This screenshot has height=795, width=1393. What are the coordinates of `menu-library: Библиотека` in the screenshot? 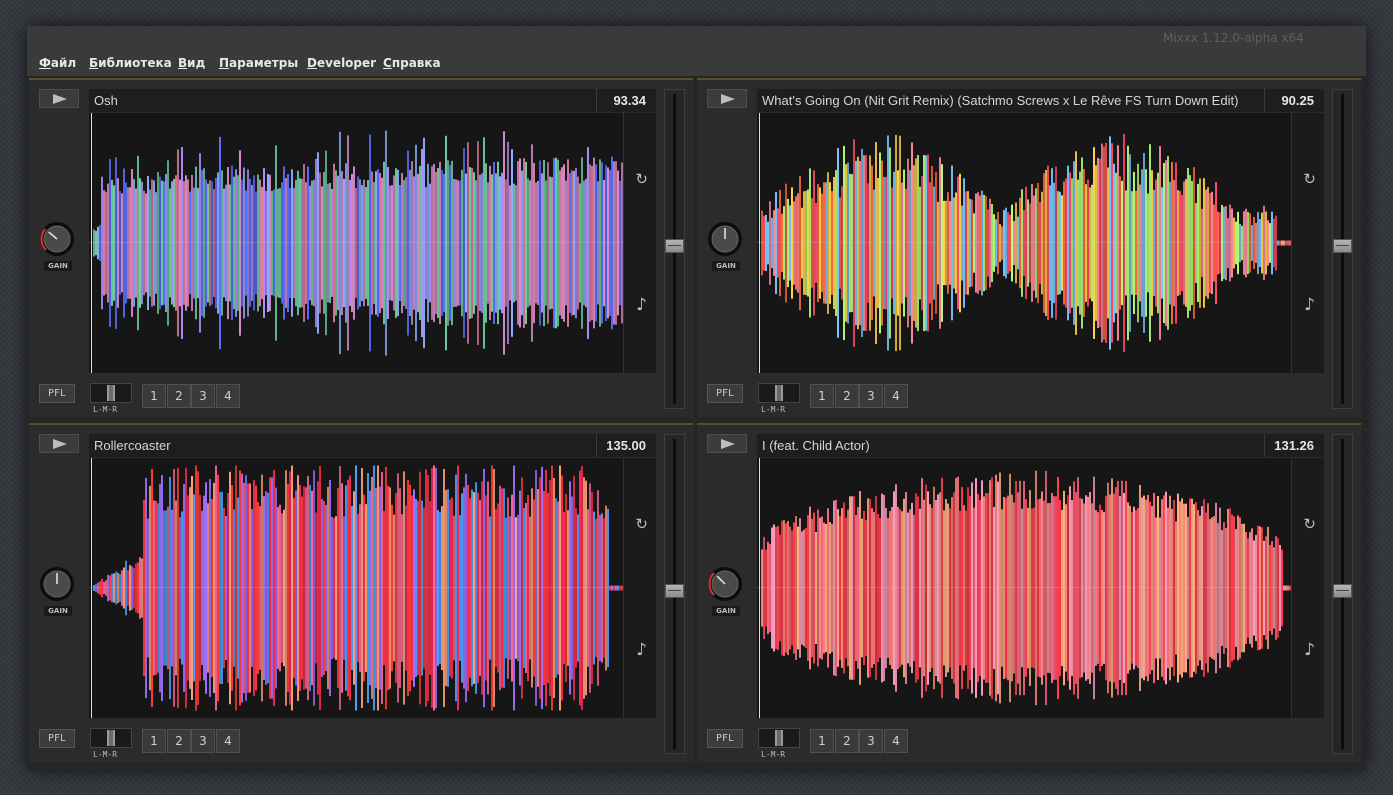 It's located at (130, 63).